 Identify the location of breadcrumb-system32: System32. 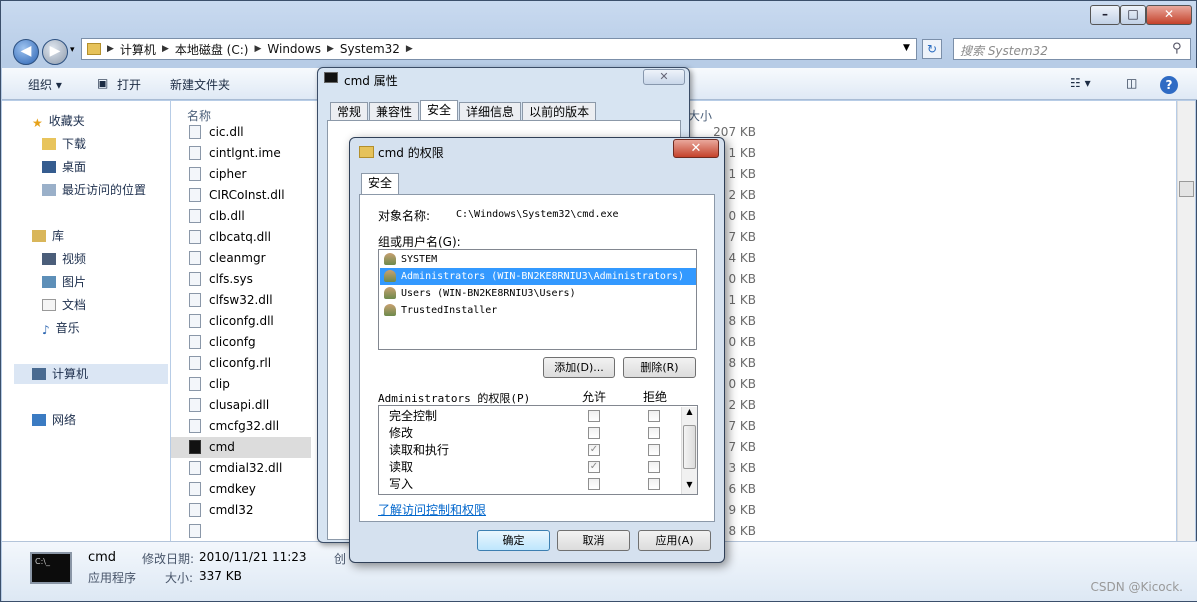
(370, 49).